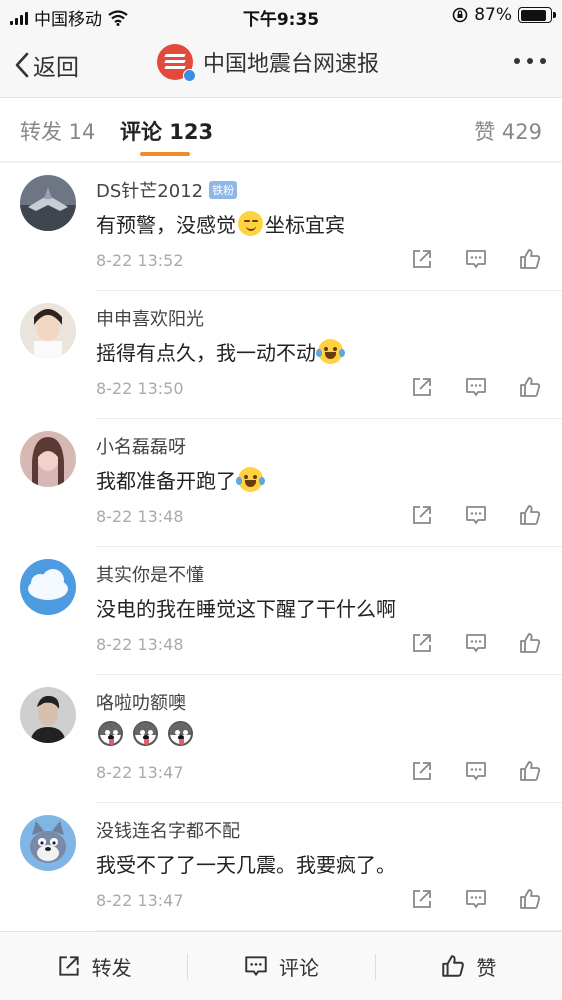 This screenshot has width=562, height=1000. I want to click on comment-text: 没电的我在睡觉这下醒了干什么啊, so click(246, 607).